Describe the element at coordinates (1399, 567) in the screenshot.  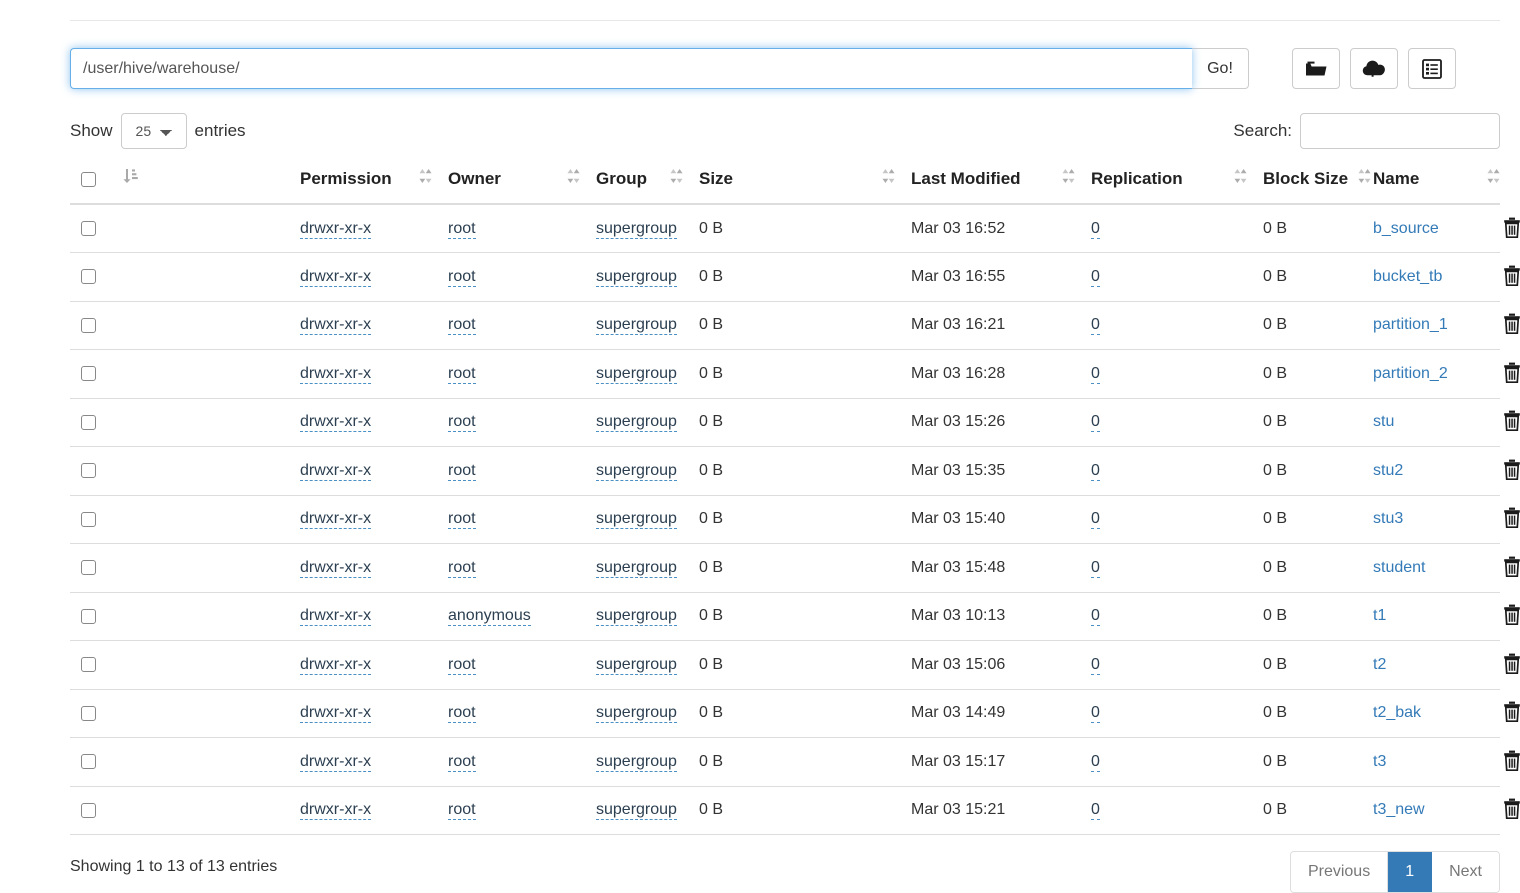
I see `file-name-link: student` at that location.